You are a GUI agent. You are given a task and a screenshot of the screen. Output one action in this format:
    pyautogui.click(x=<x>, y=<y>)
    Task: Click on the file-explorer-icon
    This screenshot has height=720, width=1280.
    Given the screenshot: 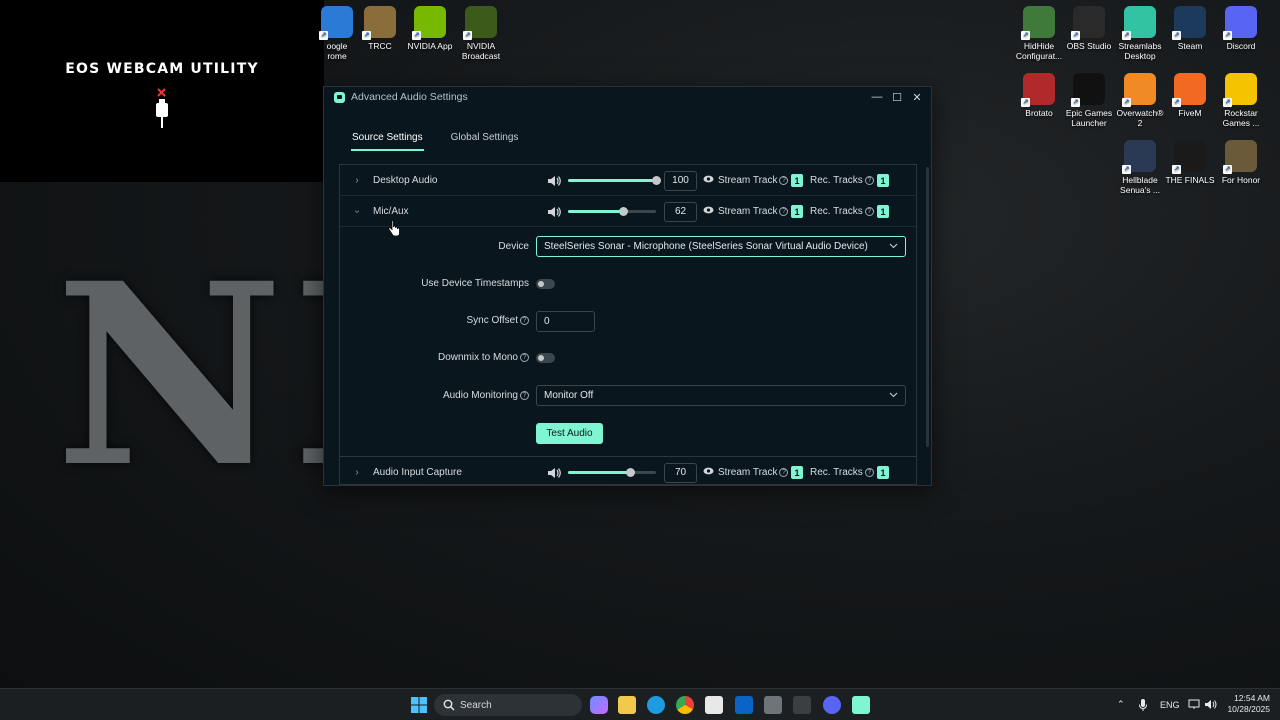 What is the action you would take?
    pyautogui.click(x=627, y=705)
    